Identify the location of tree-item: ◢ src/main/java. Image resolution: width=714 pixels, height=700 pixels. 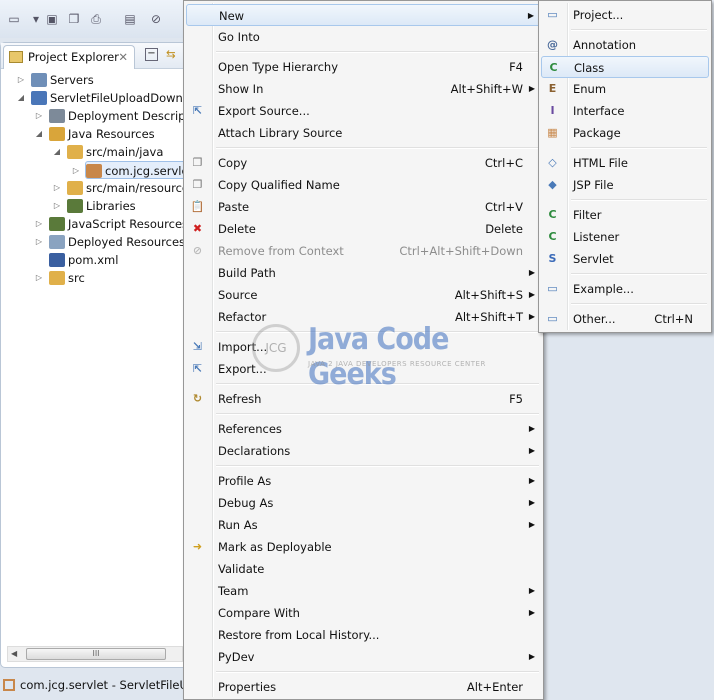
(109, 152).